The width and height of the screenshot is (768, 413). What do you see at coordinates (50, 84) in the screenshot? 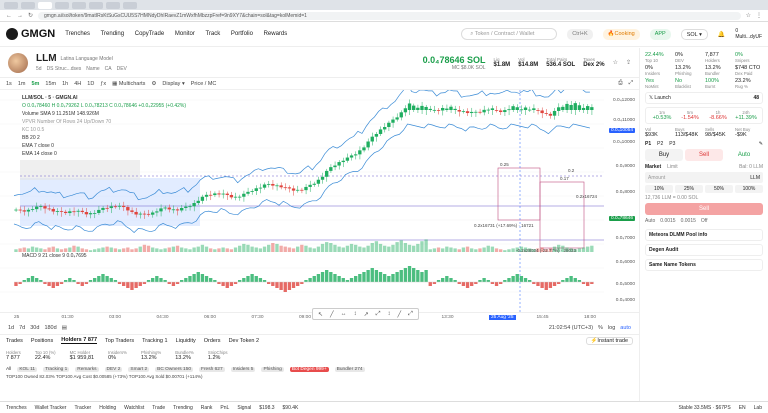
I see `tf-15m: 15m` at bounding box center [50, 84].